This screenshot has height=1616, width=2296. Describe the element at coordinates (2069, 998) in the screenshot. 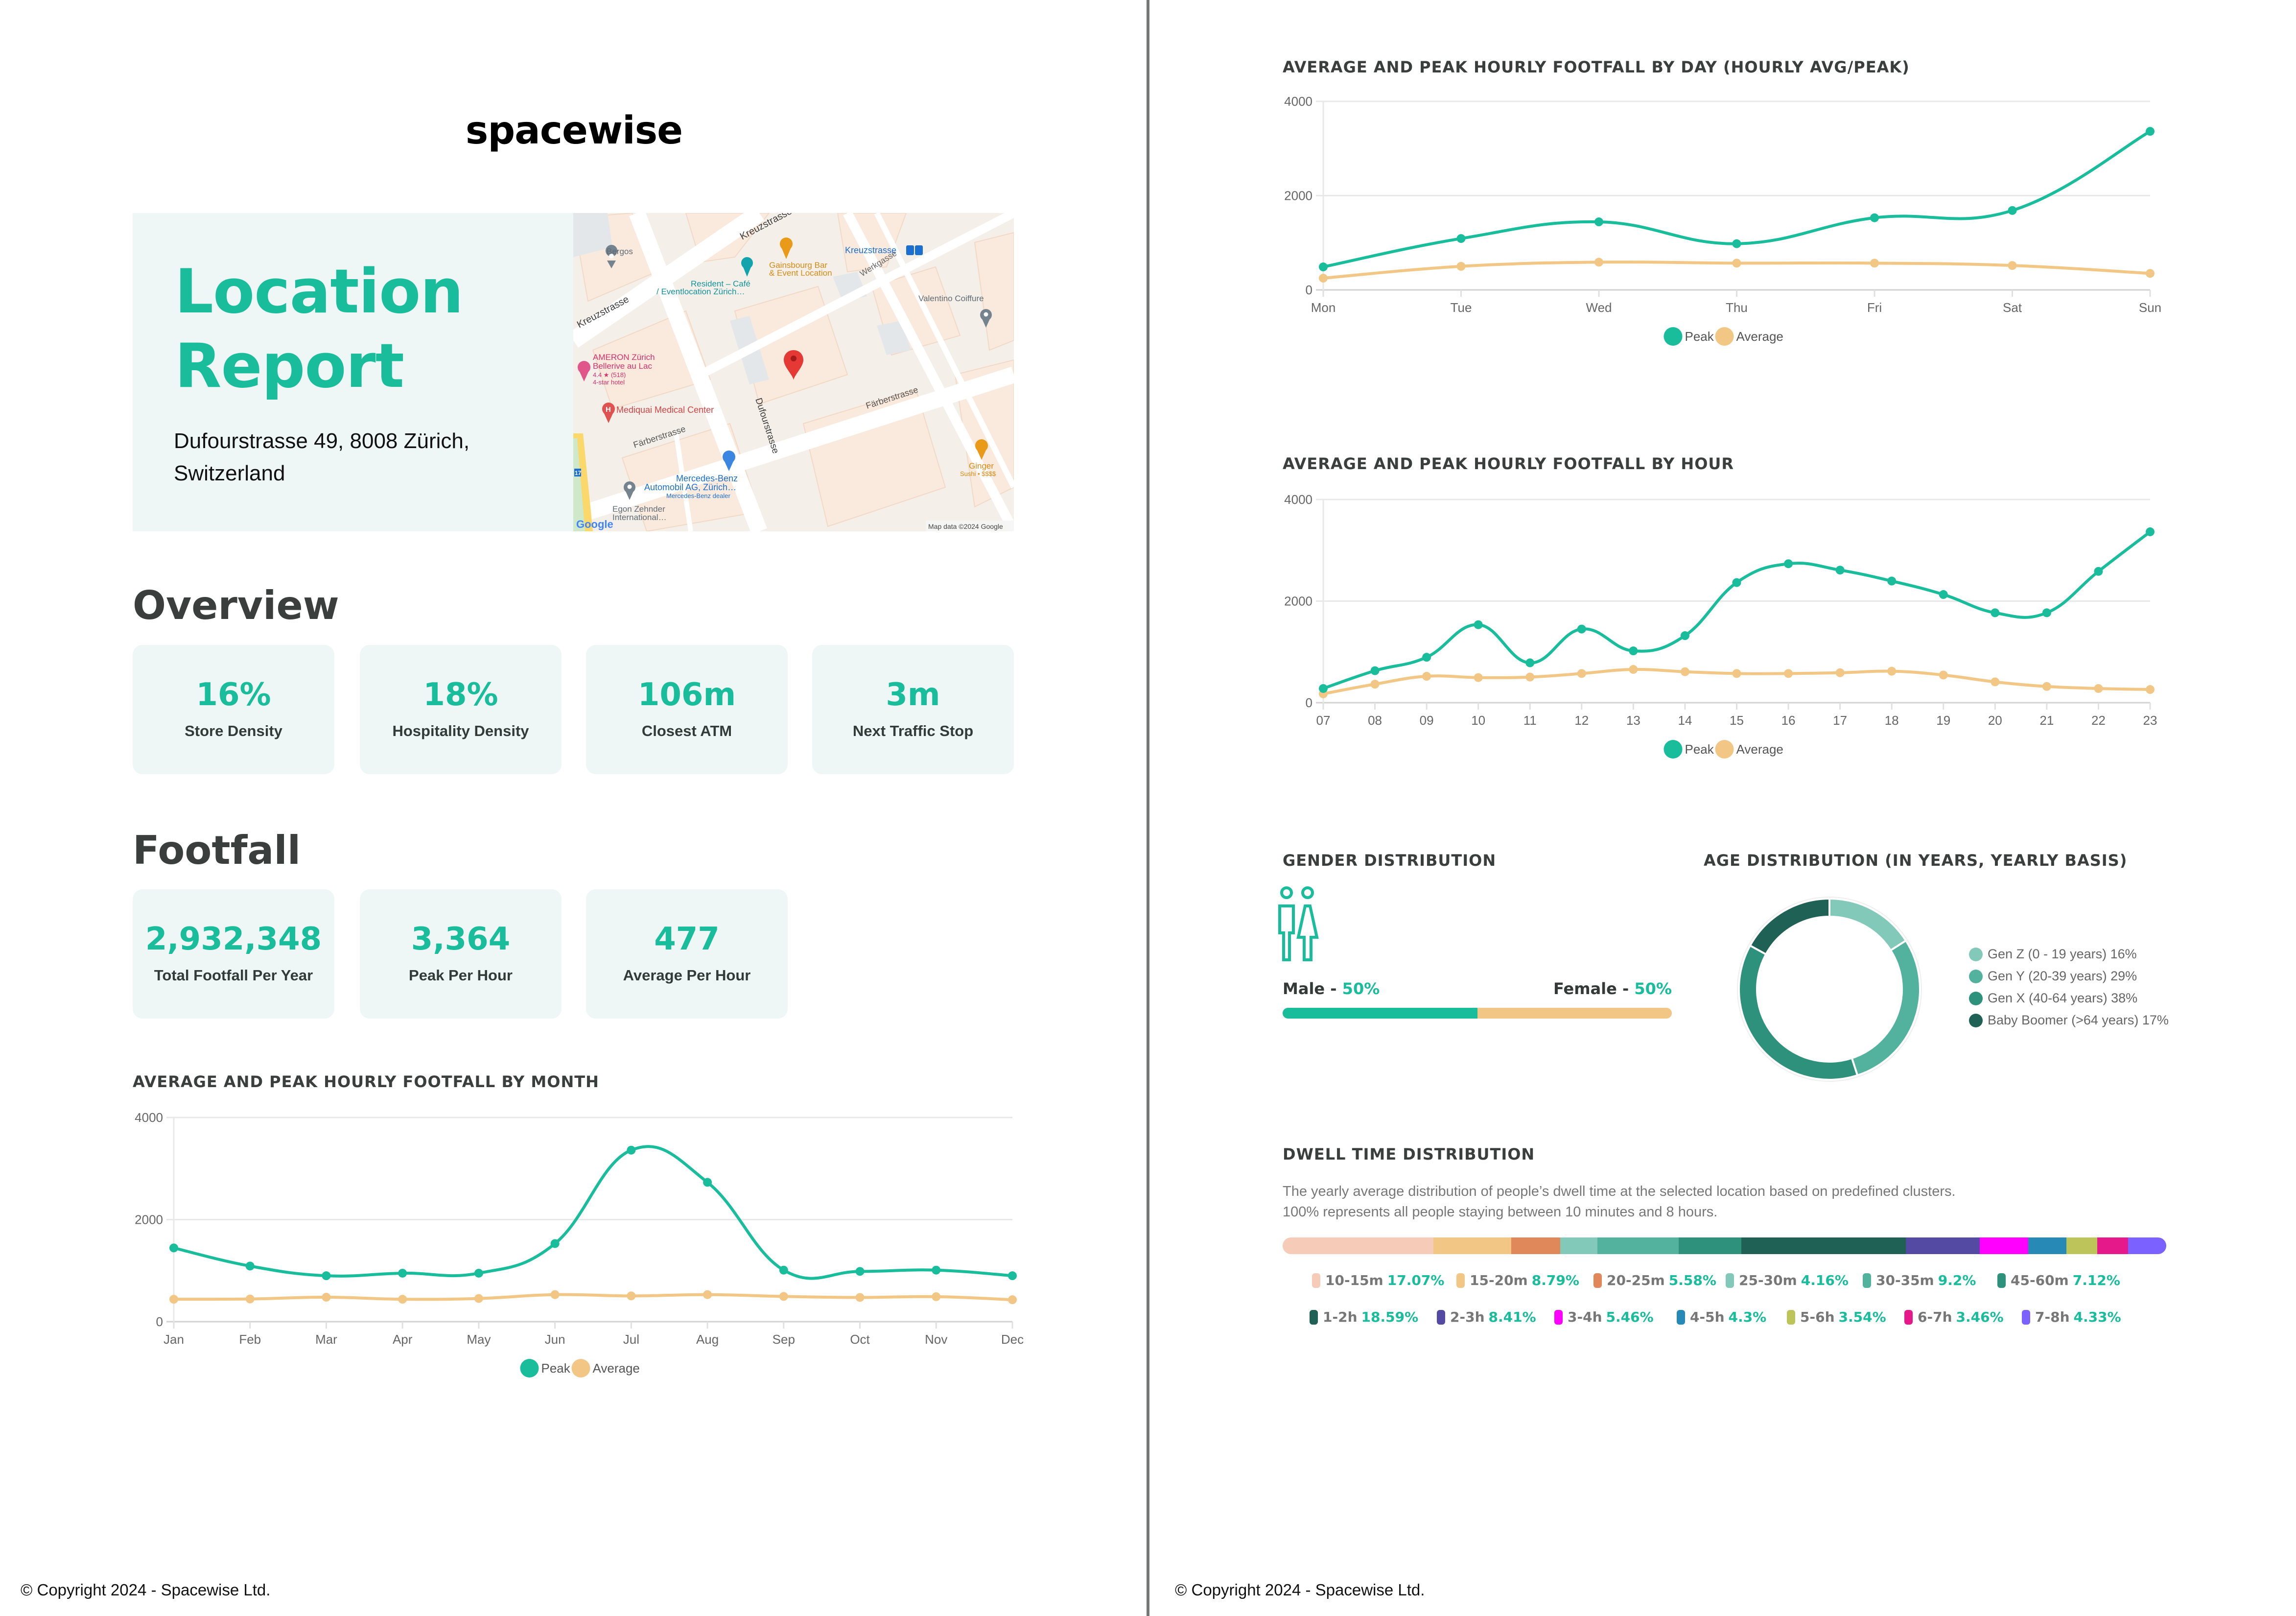

I see `age-legend-item: Gen X (40-64 years) 38%` at that location.